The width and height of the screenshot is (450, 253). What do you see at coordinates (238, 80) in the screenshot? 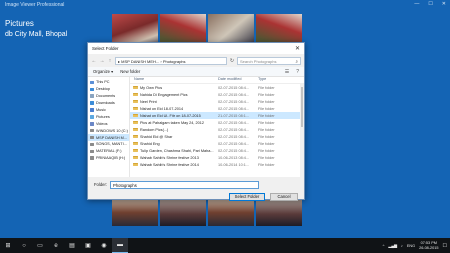
I see `column-header-date: Date modified` at bounding box center [238, 80].